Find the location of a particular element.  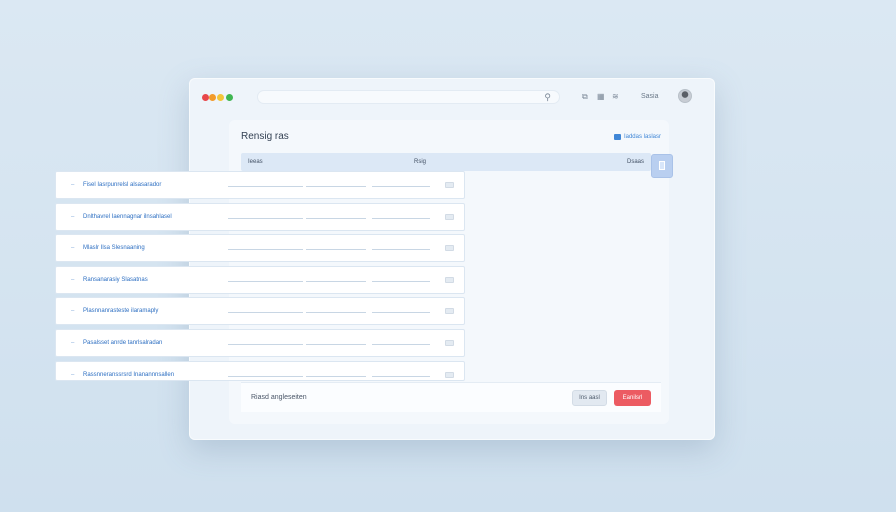

table-row: – Dnlthavrel Iaennagnar ilnsahlasel is located at coordinates (260, 217).